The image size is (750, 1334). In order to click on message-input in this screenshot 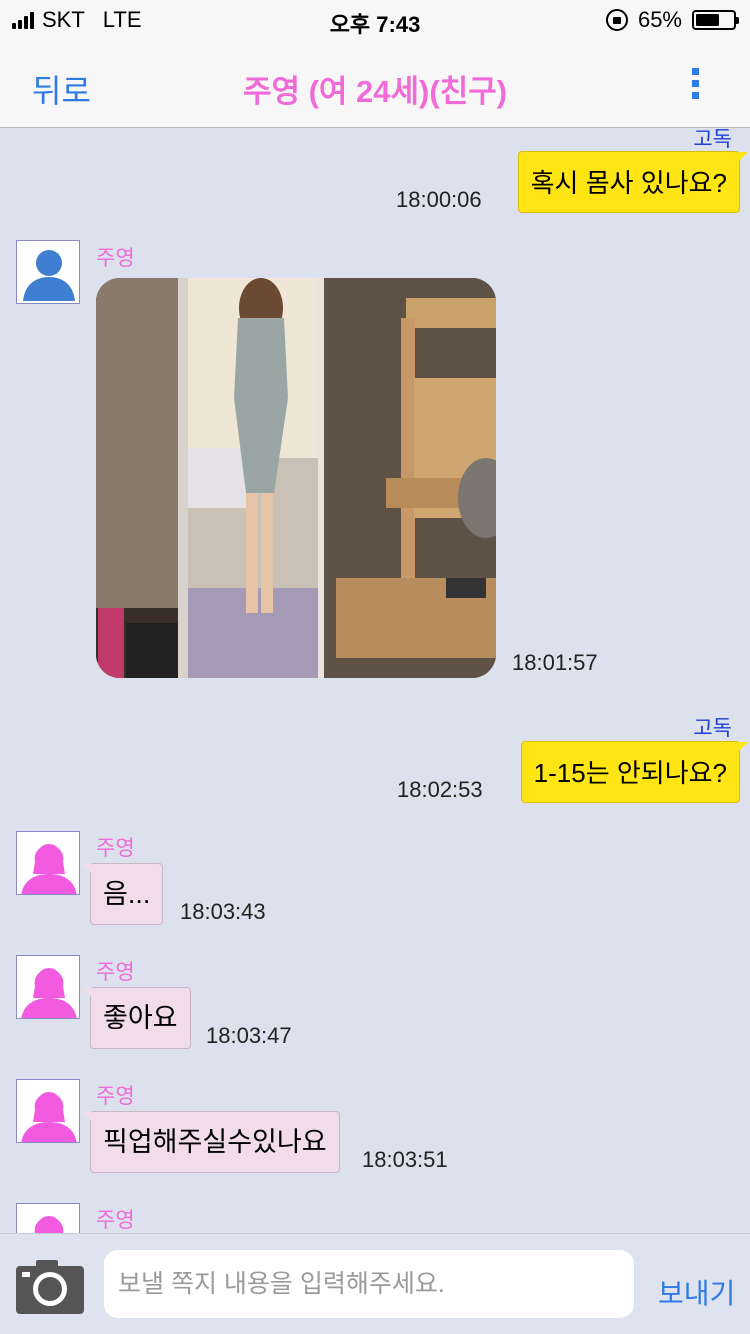, I will do `click(369, 1284)`.